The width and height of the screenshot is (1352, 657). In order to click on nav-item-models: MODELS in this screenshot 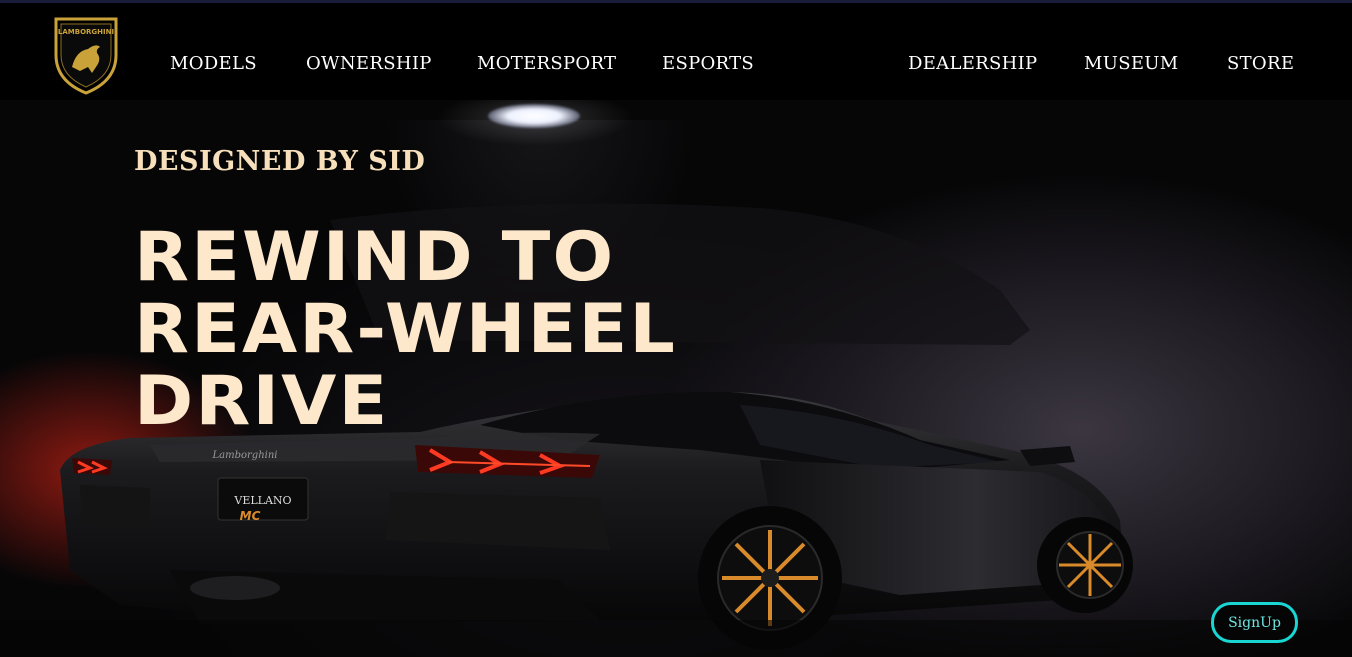, I will do `click(213, 63)`.